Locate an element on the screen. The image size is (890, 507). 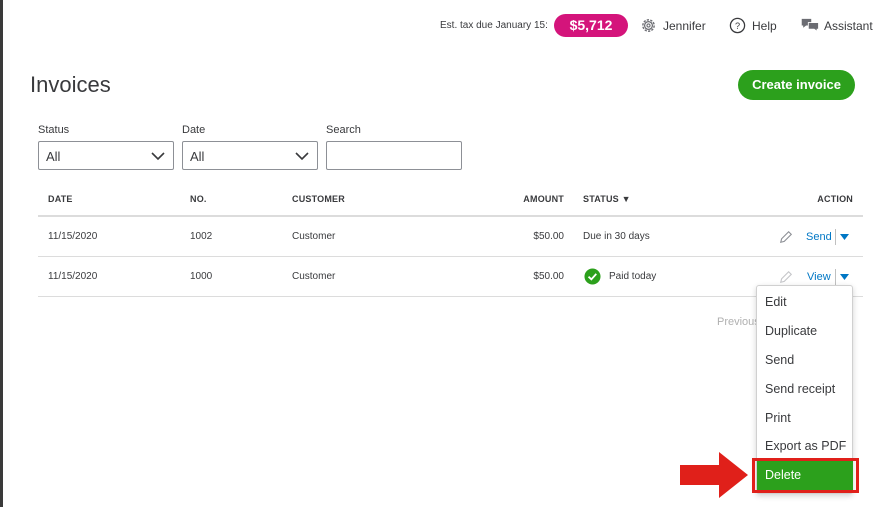
tax-due-badge: $5,712 is located at coordinates (591, 25).